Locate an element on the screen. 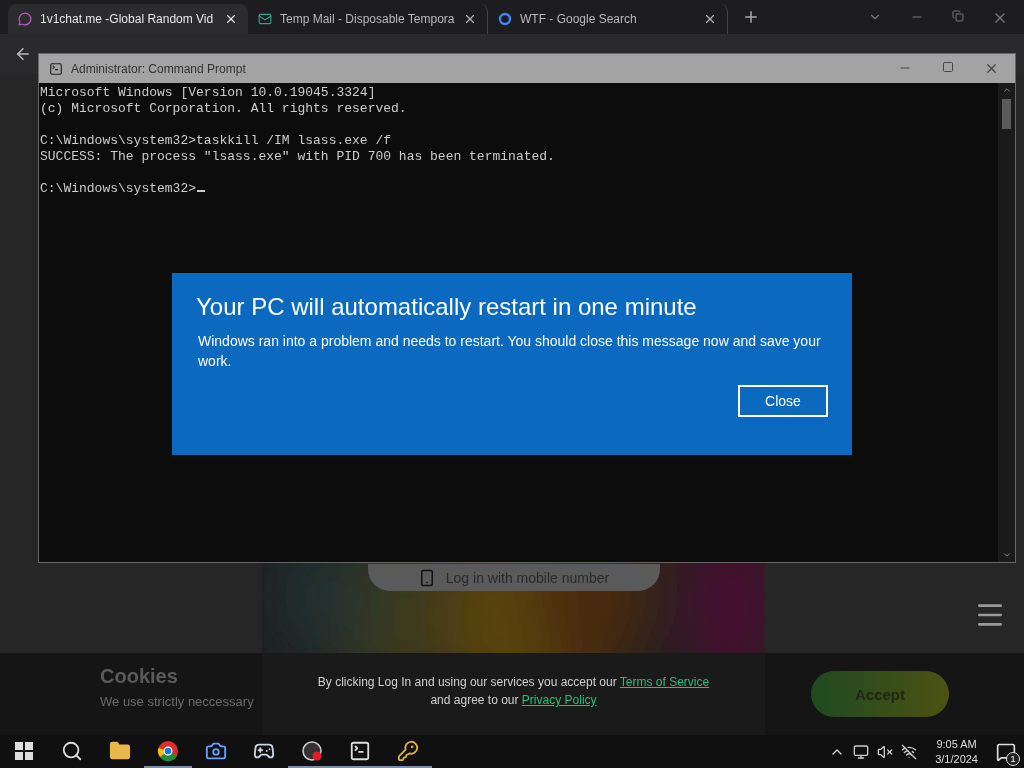 The height and width of the screenshot is (768, 1024). browser-tab: 1v1chat.me -Global Random Vid is located at coordinates (128, 19).